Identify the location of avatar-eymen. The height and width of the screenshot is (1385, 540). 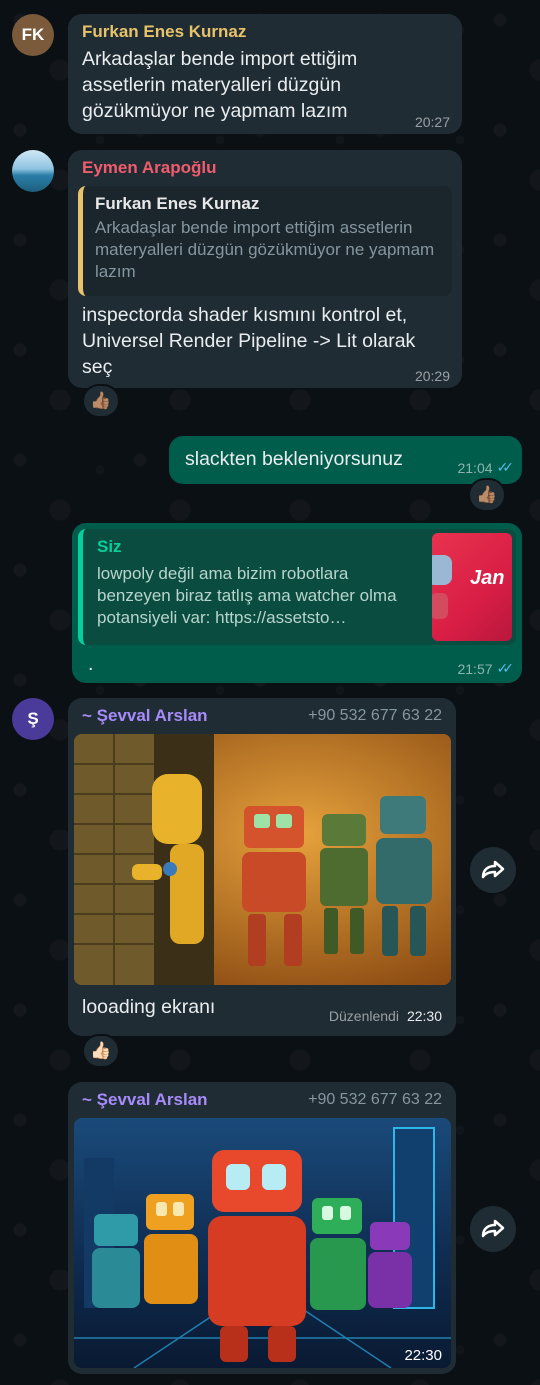
(33, 171).